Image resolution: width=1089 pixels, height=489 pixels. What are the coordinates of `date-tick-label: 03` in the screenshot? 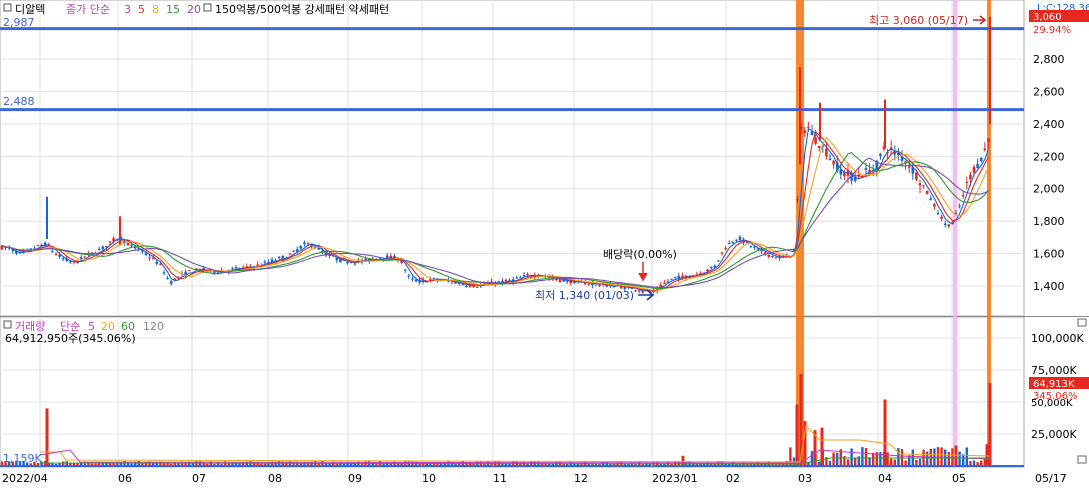 It's located at (805, 478).